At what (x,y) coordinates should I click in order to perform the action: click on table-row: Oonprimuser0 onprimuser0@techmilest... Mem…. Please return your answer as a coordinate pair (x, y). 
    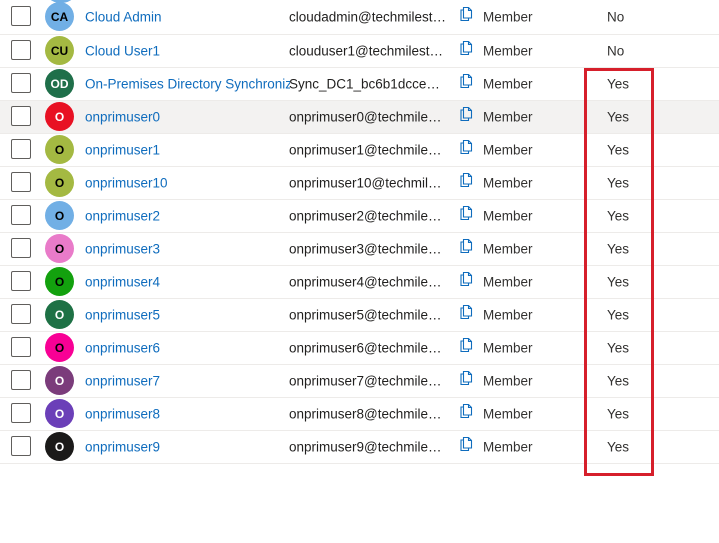
    Looking at the image, I should click on (359, 117).